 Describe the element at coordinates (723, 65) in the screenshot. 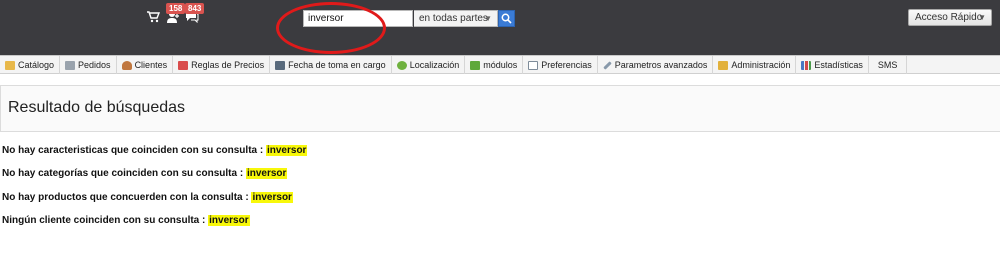

I see `key-icon` at that location.